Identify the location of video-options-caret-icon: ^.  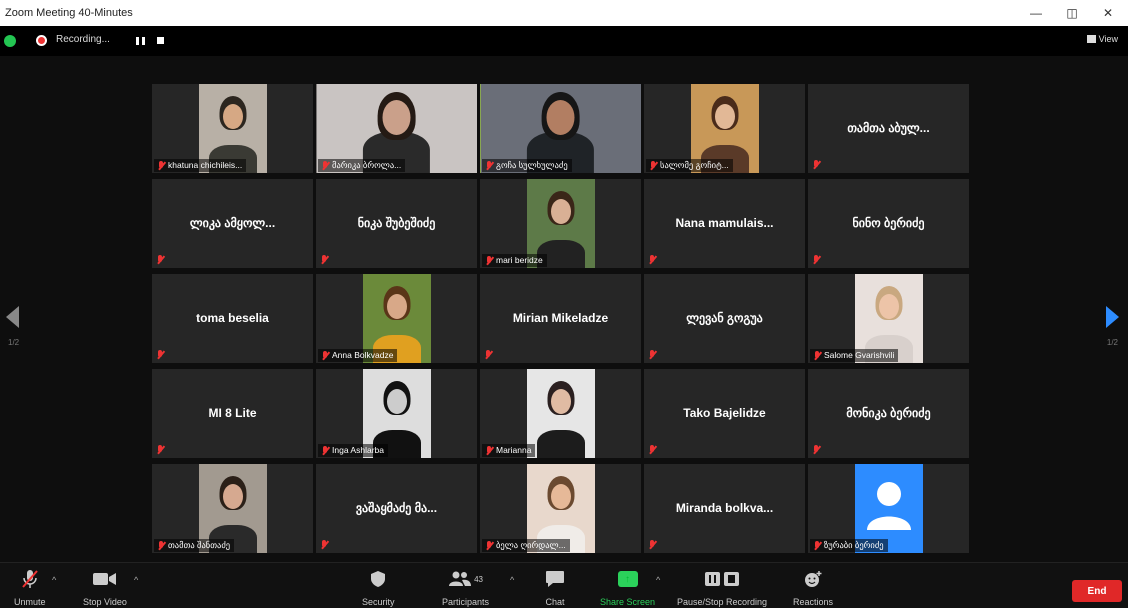
(136, 580).